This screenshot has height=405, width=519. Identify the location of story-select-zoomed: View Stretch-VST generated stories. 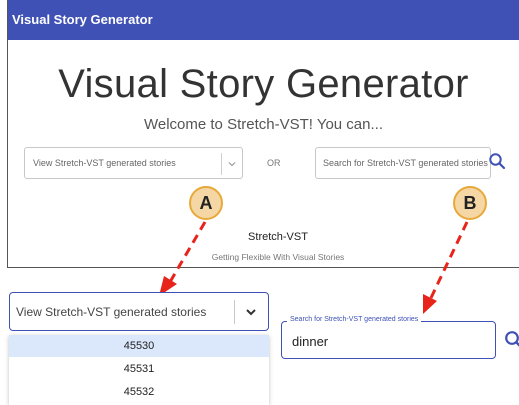
(139, 311).